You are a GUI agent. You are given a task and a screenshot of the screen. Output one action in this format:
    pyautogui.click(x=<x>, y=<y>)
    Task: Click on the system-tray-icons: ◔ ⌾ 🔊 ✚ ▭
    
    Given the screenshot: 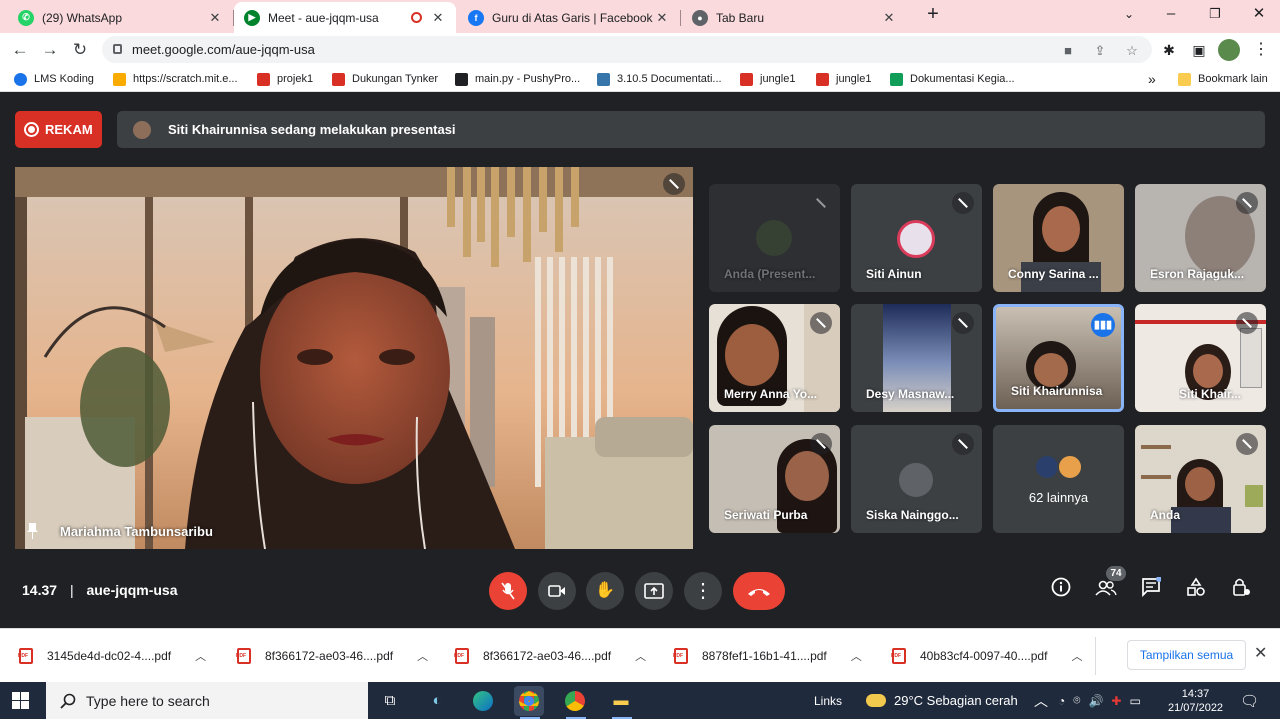 What is the action you would take?
    pyautogui.click(x=1099, y=700)
    